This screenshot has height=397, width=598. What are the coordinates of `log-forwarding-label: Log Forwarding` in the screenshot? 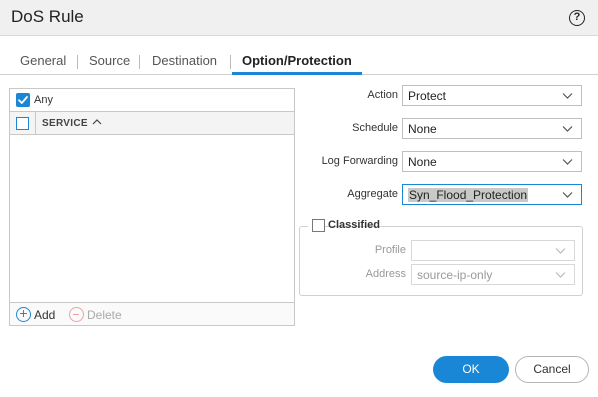 It's located at (359, 161).